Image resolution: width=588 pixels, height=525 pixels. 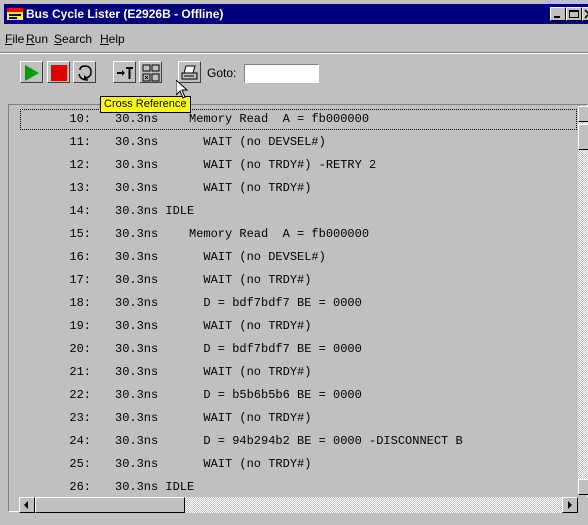 What do you see at coordinates (110, 505) in the screenshot?
I see `horizontal-scroll-thumb` at bounding box center [110, 505].